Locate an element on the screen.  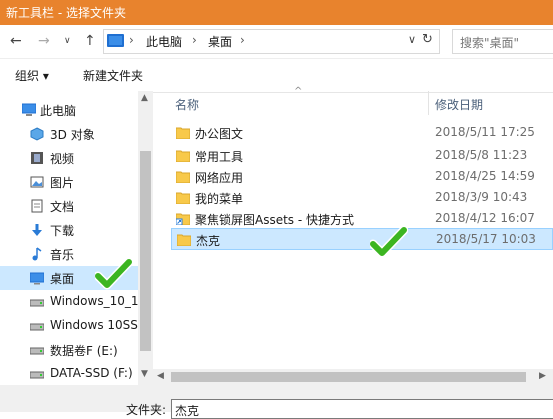
nav-label: Windows_10_17 is located at coordinates (98, 301).